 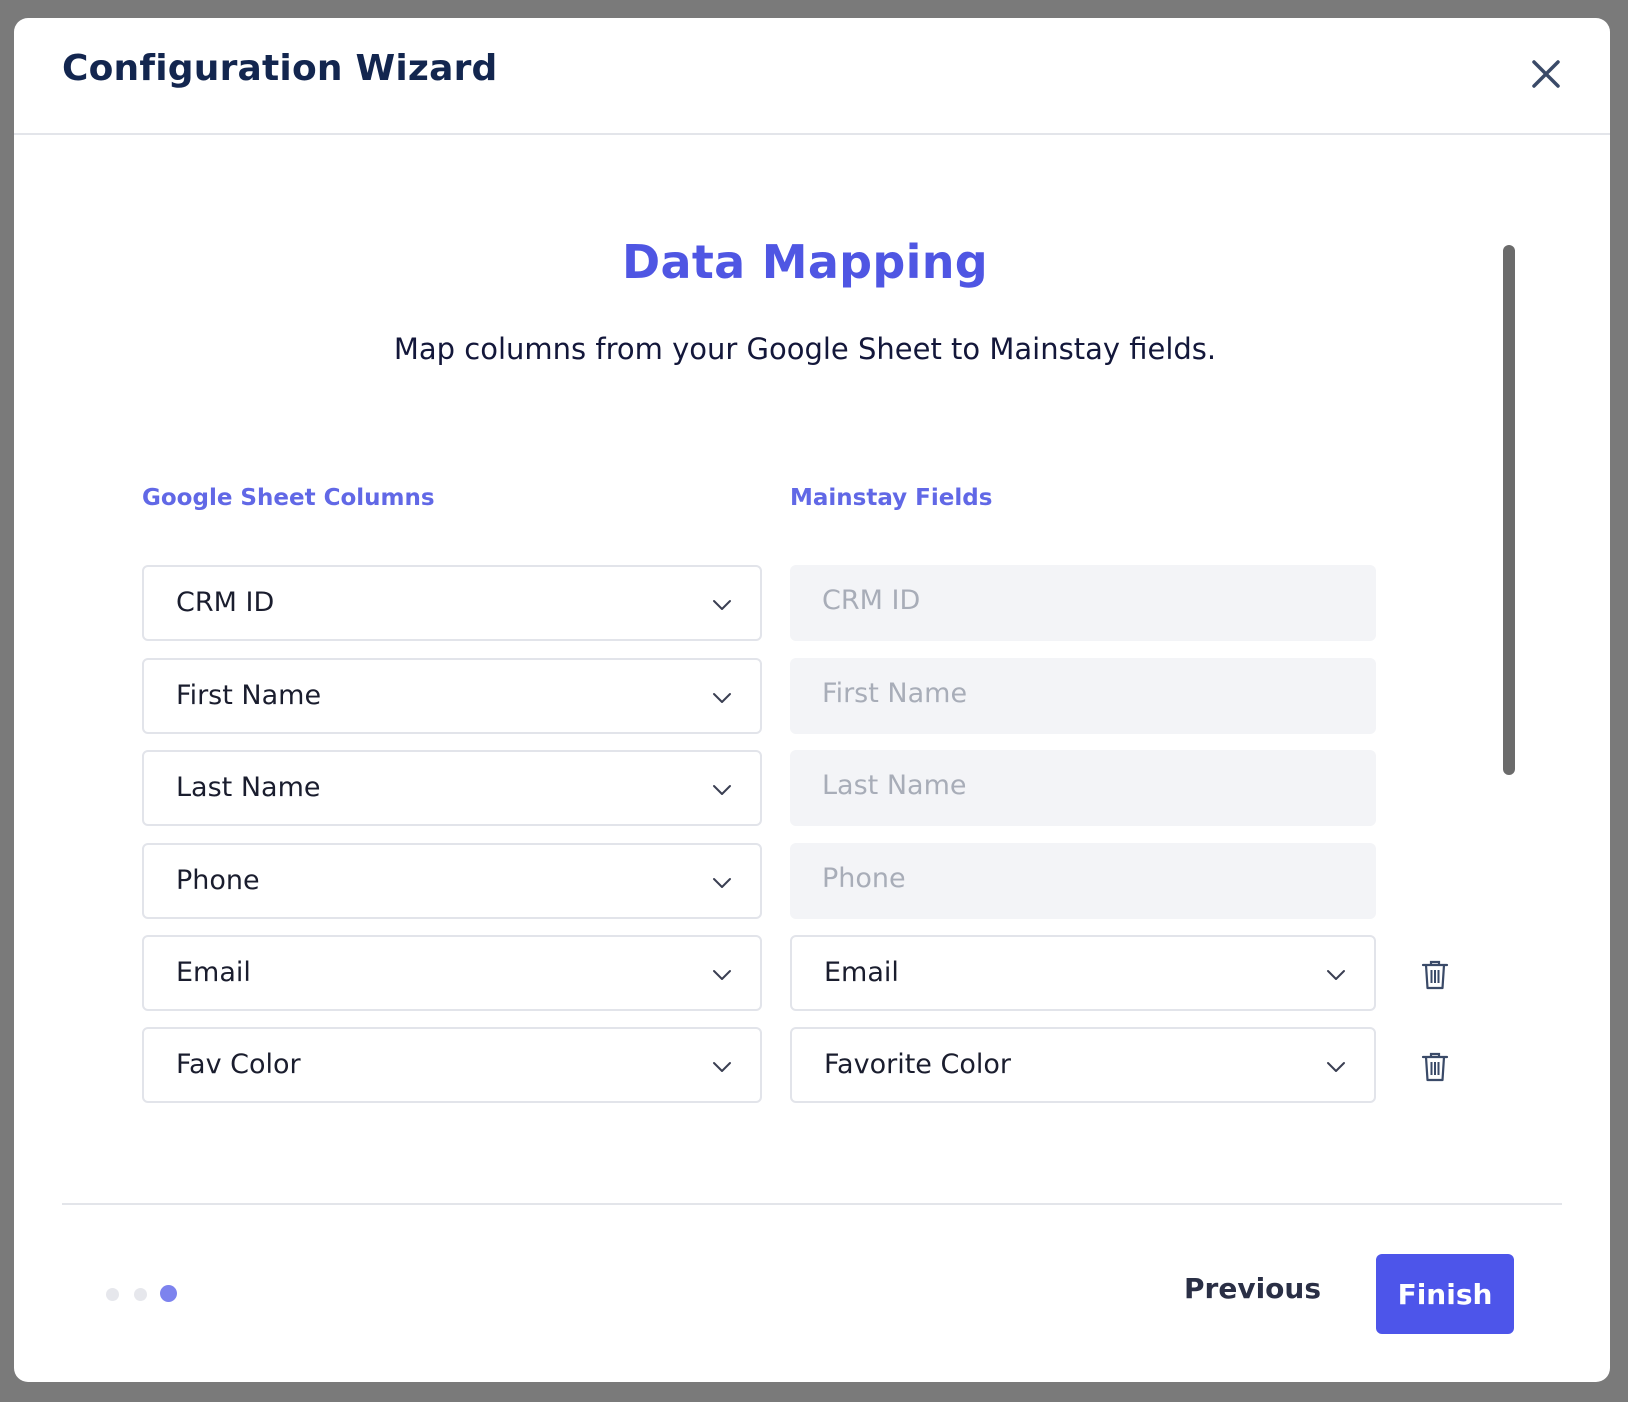 What do you see at coordinates (288, 498) in the screenshot?
I see `google-sheet-columns-header: Google Sheet Columns` at bounding box center [288, 498].